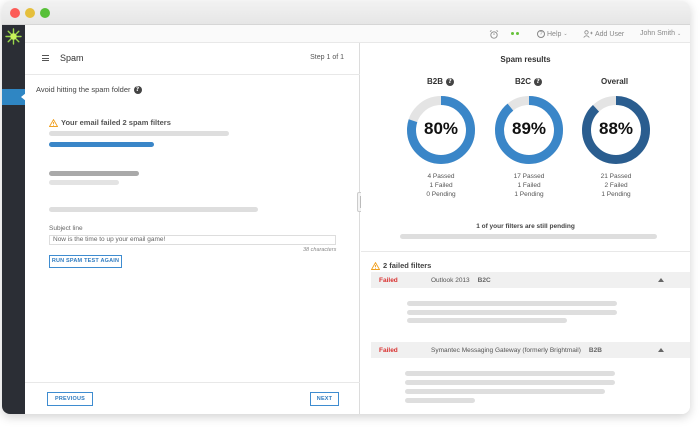 The height and width of the screenshot is (427, 700). I want to click on user-name: John Smith, so click(658, 33).